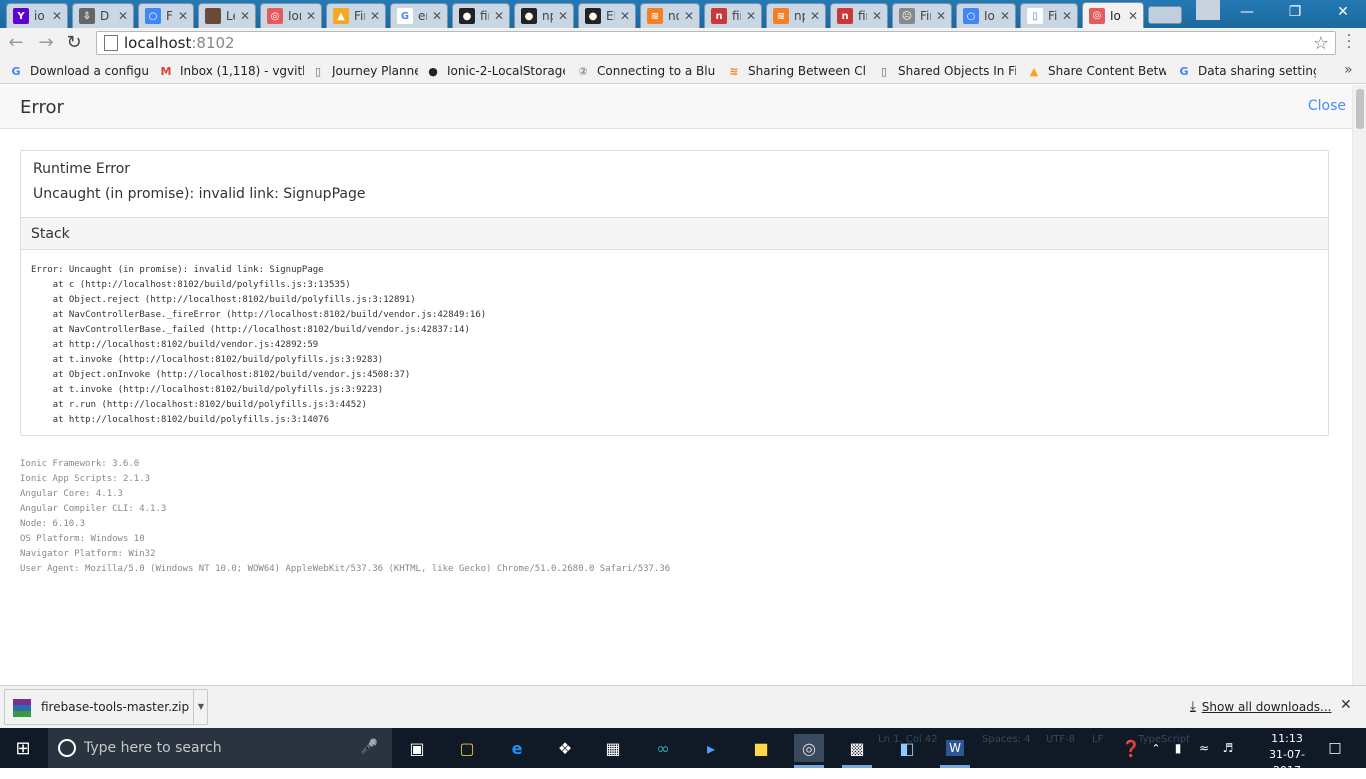 The width and height of the screenshot is (1366, 779). What do you see at coordinates (1348, 70) in the screenshot?
I see `bookmarks-overflow-icon: »` at bounding box center [1348, 70].